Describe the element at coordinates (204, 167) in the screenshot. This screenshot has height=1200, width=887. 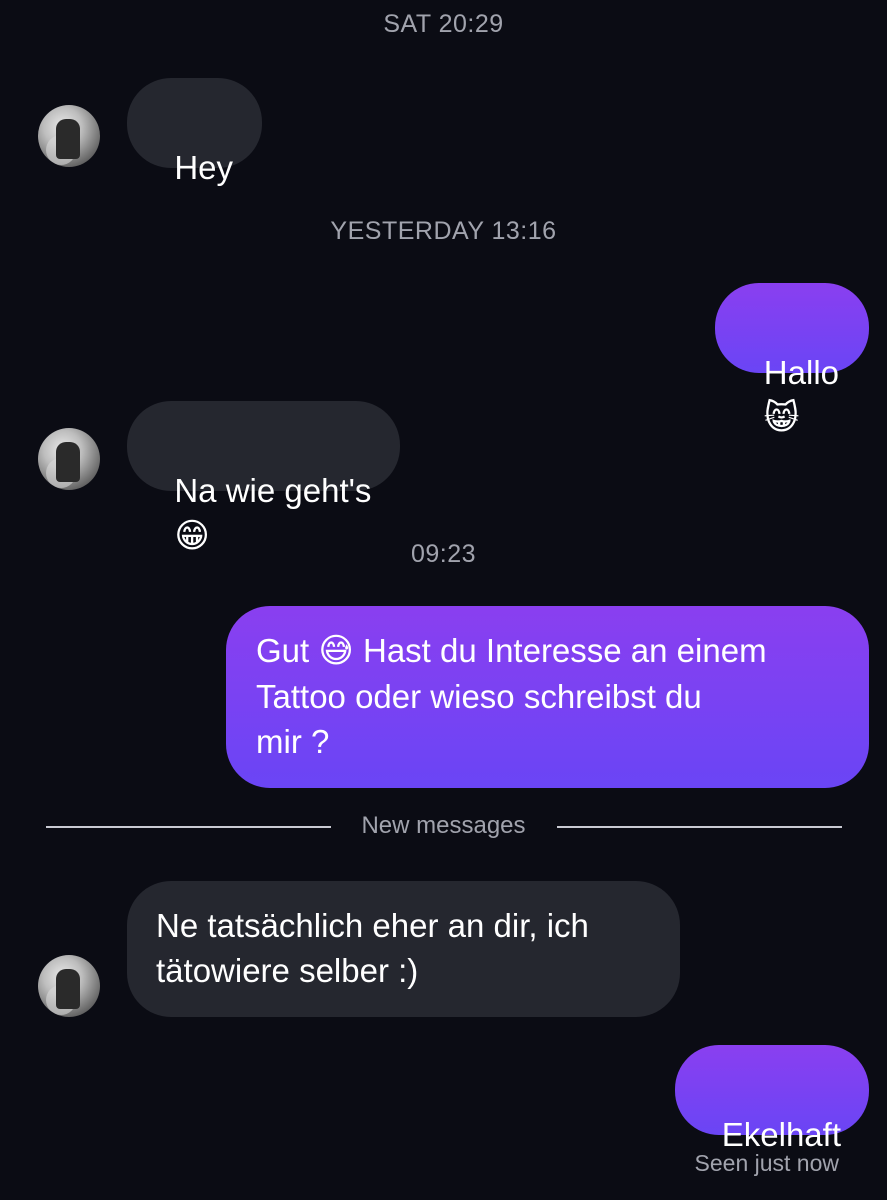
I see `message-text: Hey` at that location.